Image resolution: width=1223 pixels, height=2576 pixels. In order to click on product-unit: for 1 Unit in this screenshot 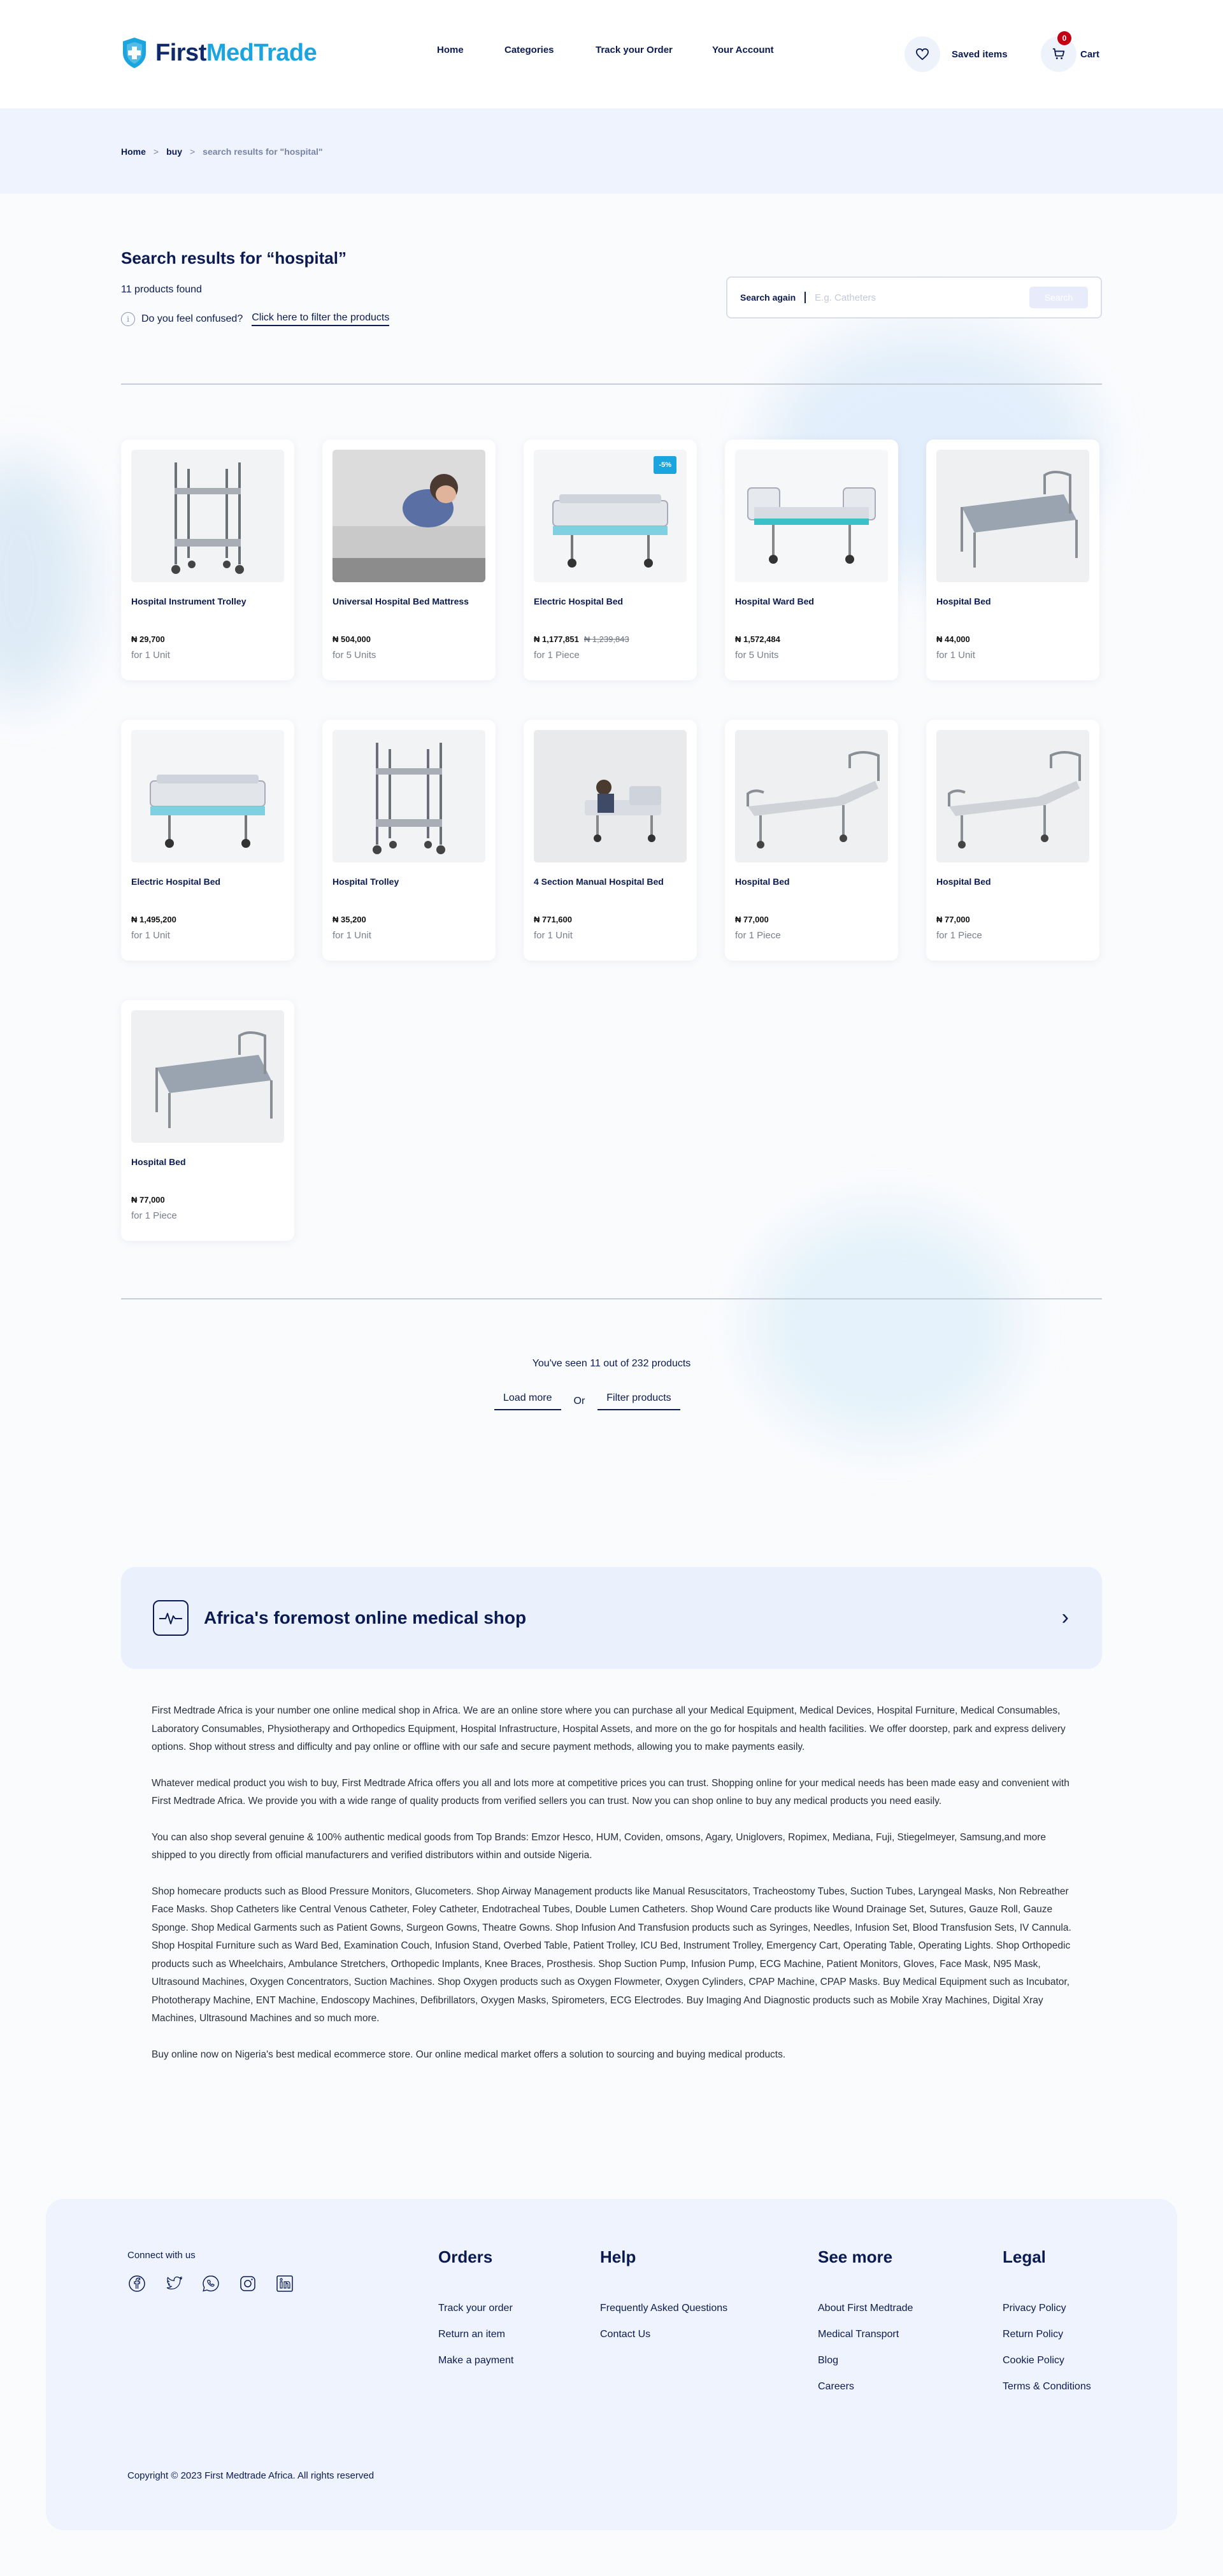, I will do `click(150, 655)`.